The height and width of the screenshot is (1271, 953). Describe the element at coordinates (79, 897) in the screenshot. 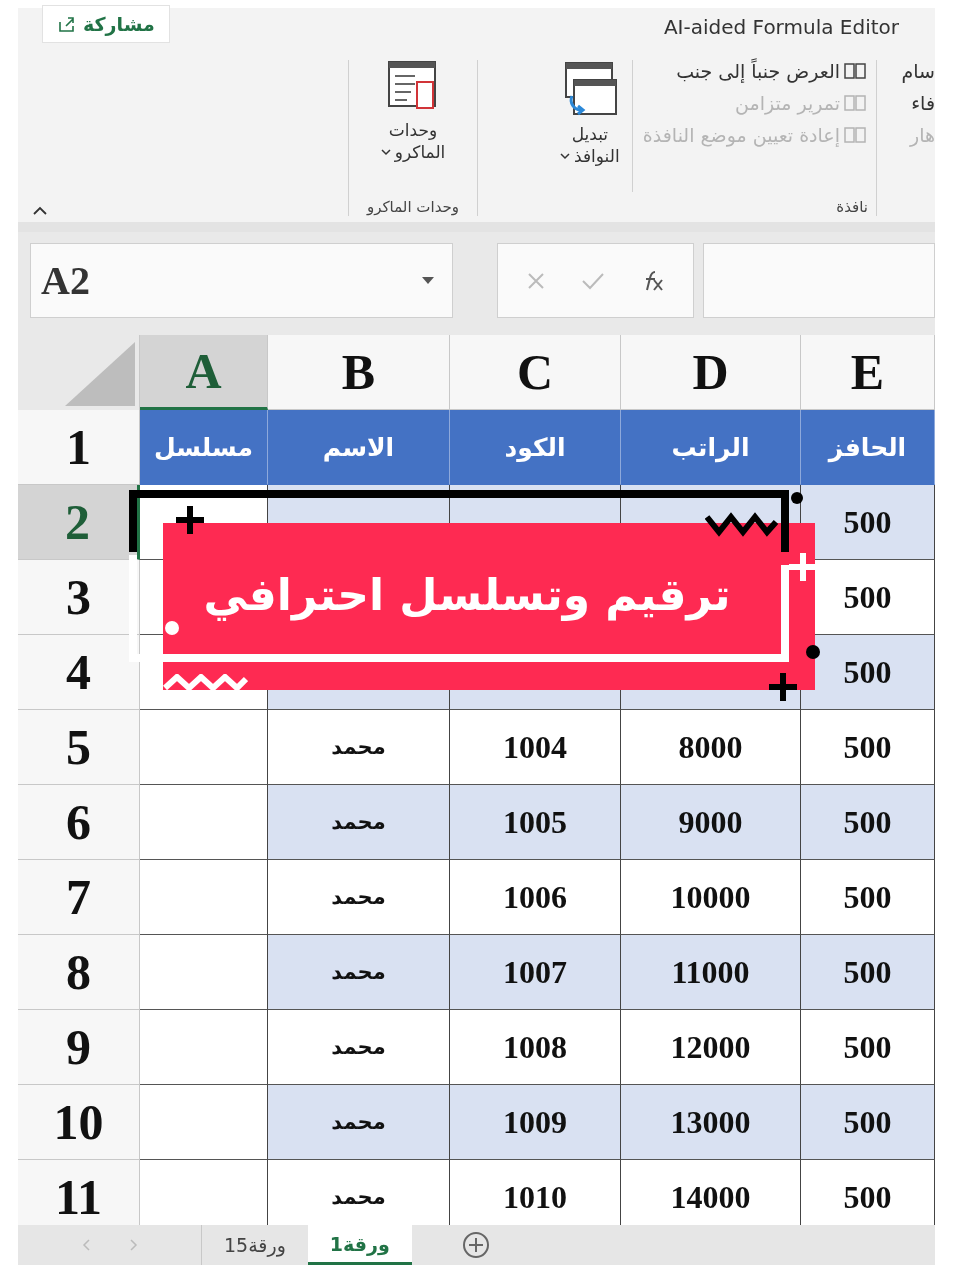

I see `row-header: 7` at that location.